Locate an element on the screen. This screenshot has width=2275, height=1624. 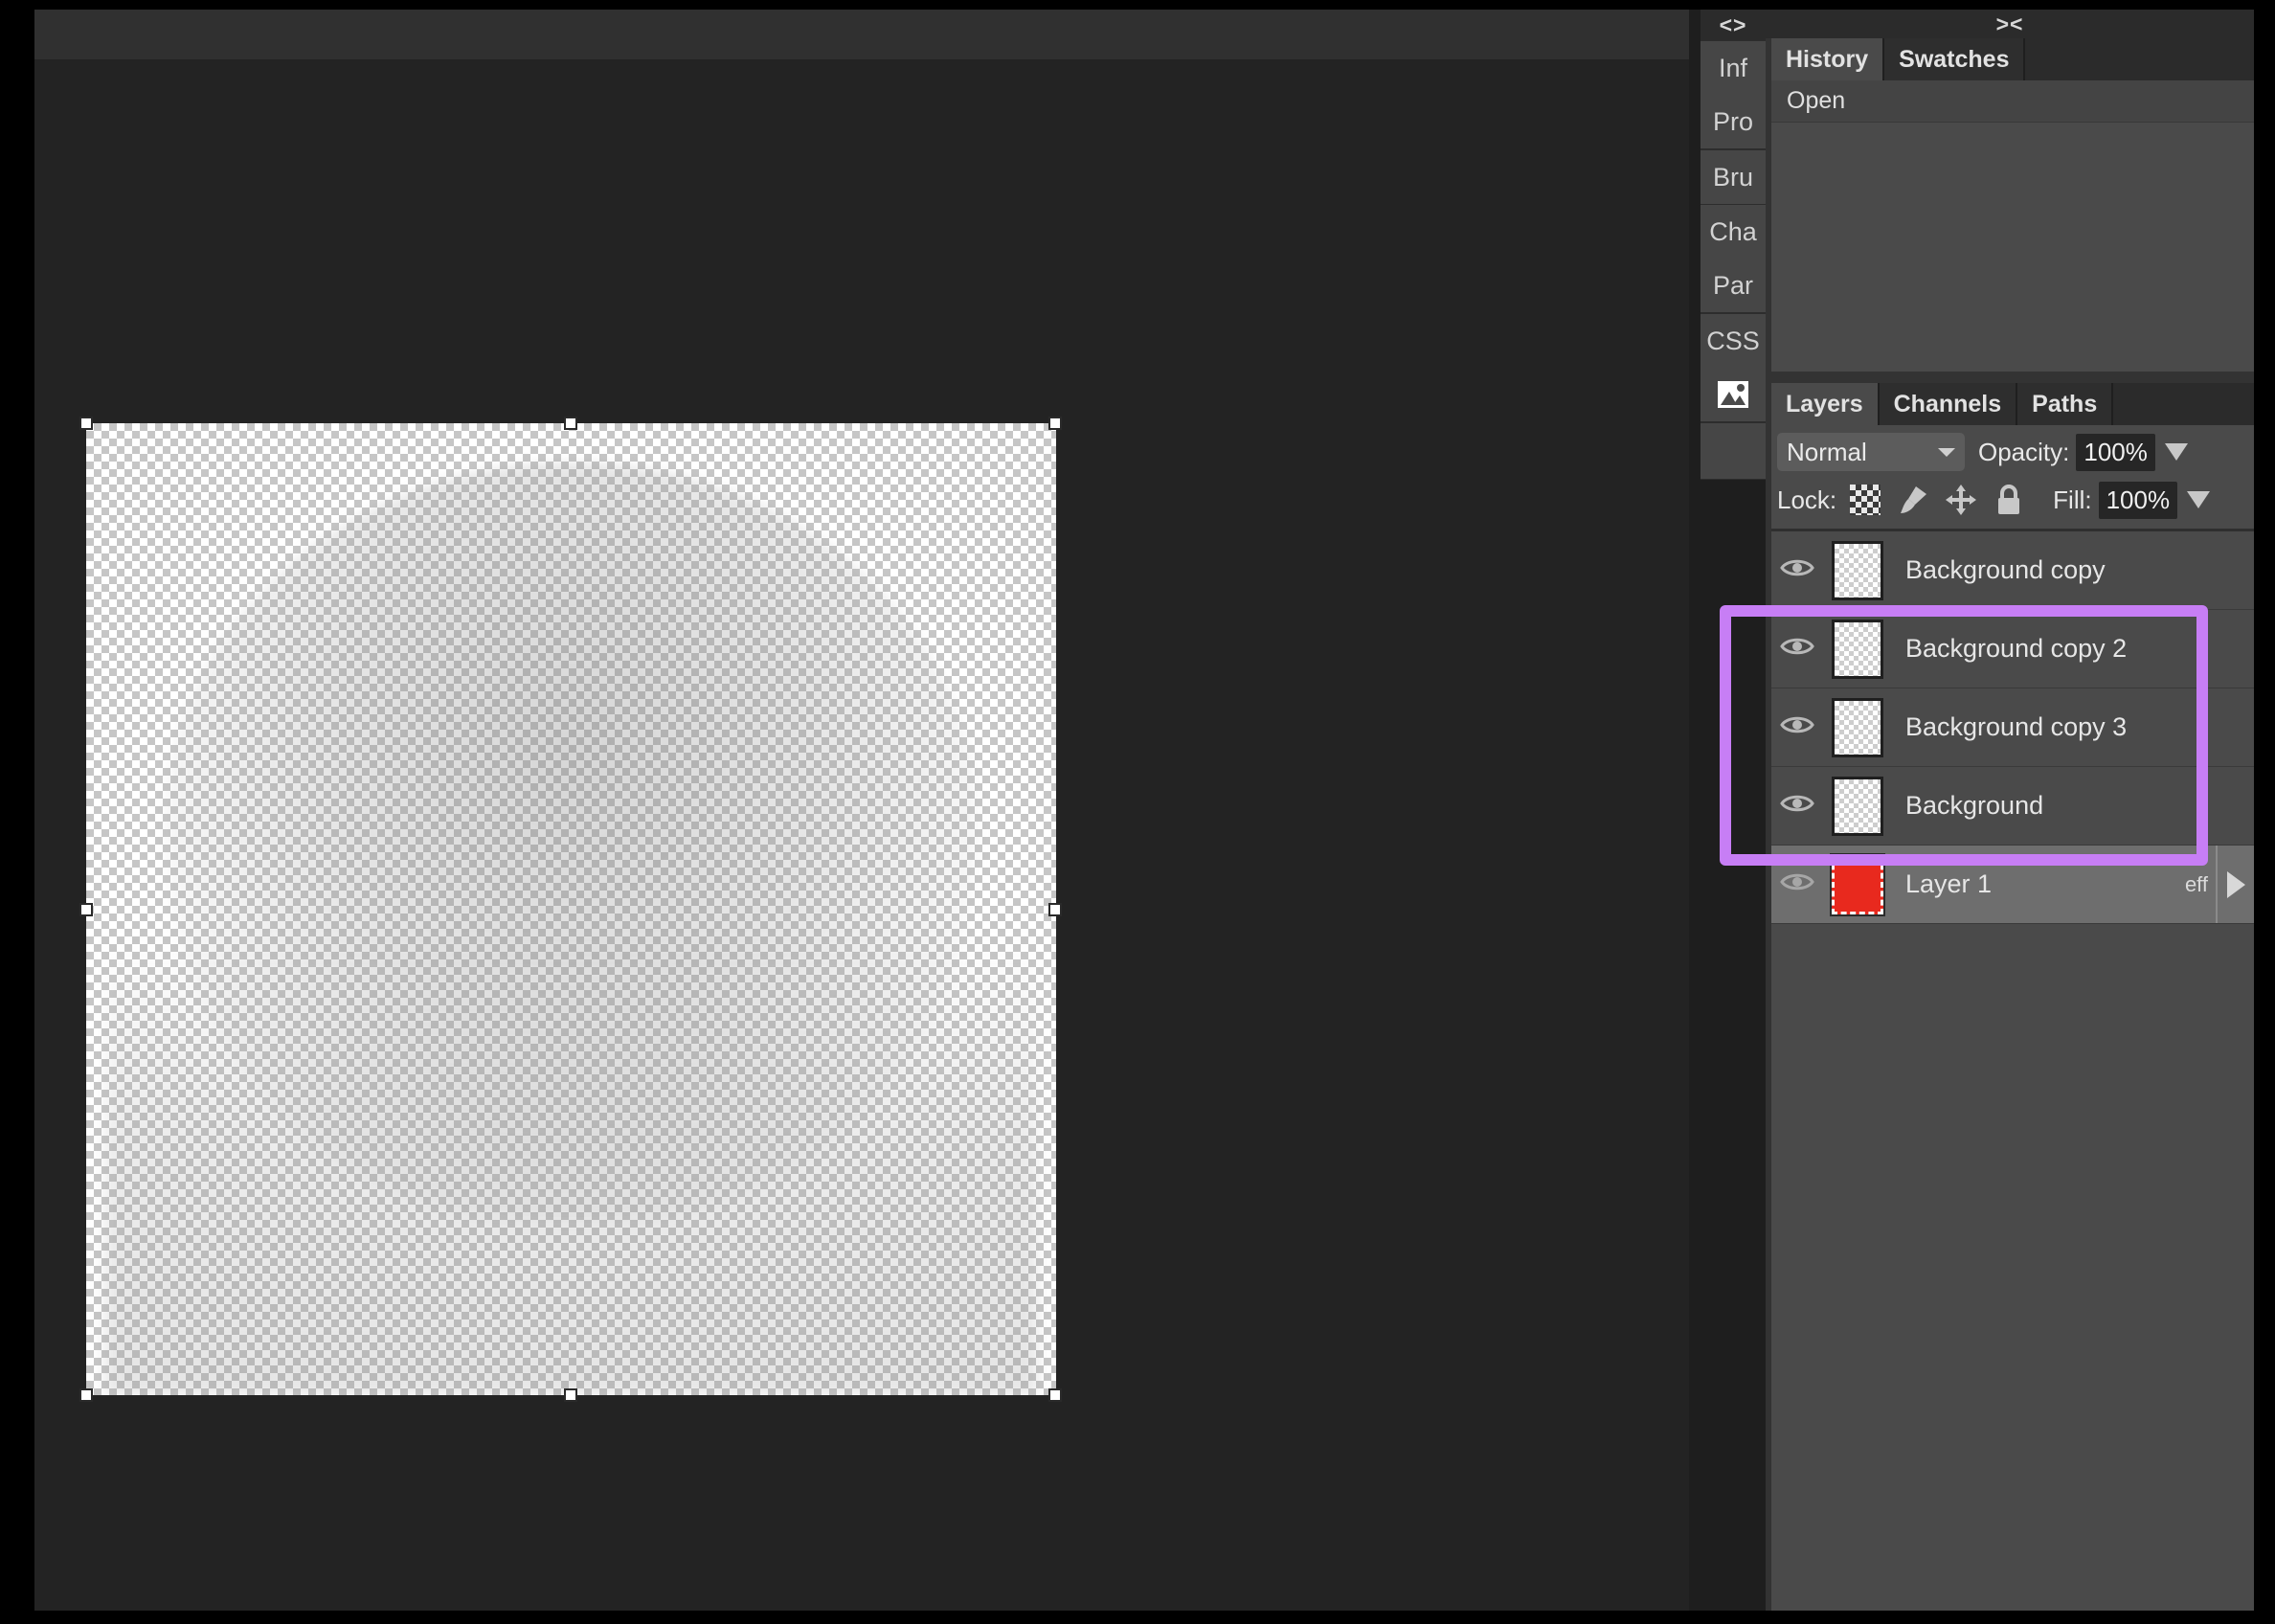
opacity-input: 100% is located at coordinates (2115, 452).